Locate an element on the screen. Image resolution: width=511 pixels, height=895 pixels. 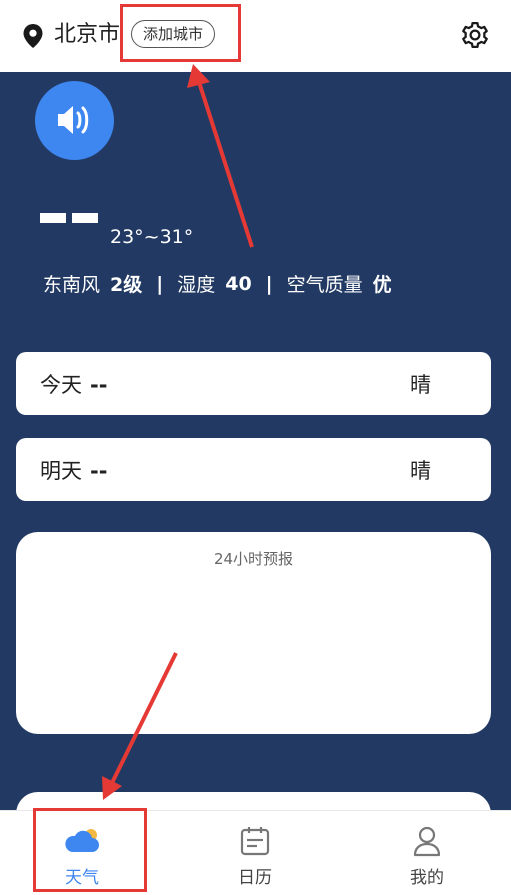
gear-icon is located at coordinates (475, 35).